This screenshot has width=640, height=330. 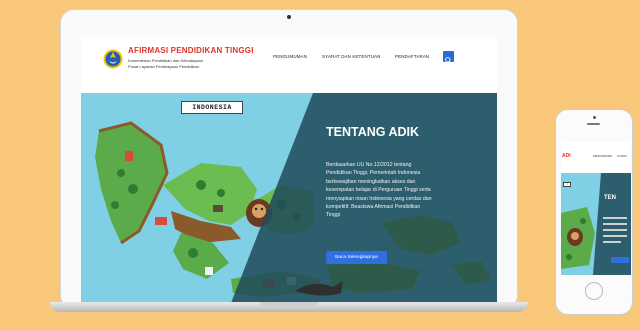 What do you see at coordinates (333, 215) in the screenshot?
I see `hero-description-line: Tinggi` at bounding box center [333, 215].